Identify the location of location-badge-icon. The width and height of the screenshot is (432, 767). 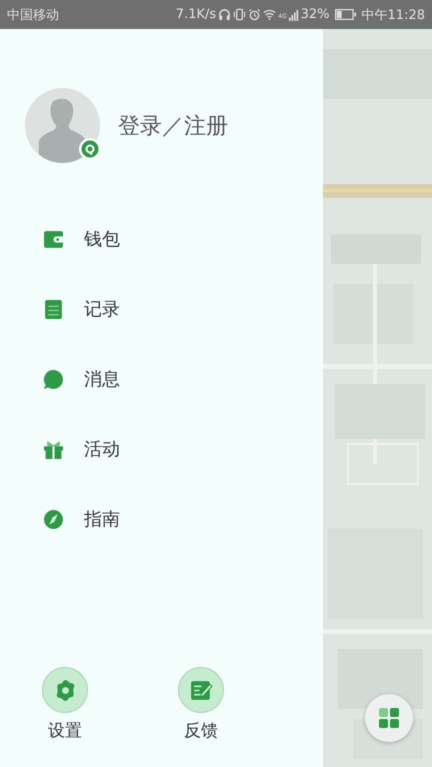
(90, 149).